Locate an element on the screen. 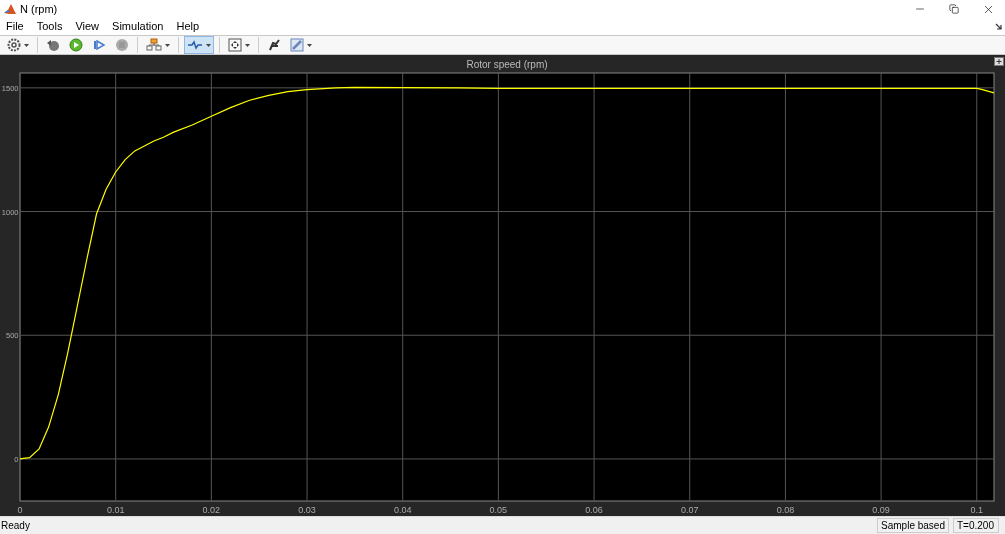 Image resolution: width=1005 pixels, height=534 pixels. menu-item: View is located at coordinates (87, 26).